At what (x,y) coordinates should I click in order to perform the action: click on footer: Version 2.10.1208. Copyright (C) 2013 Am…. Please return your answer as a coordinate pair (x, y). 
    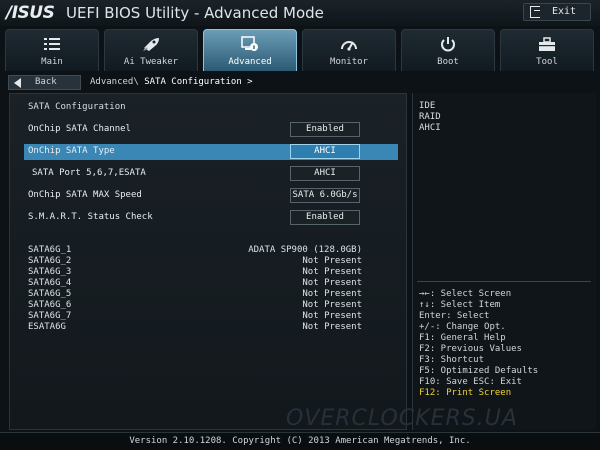
    Looking at the image, I should click on (300, 441).